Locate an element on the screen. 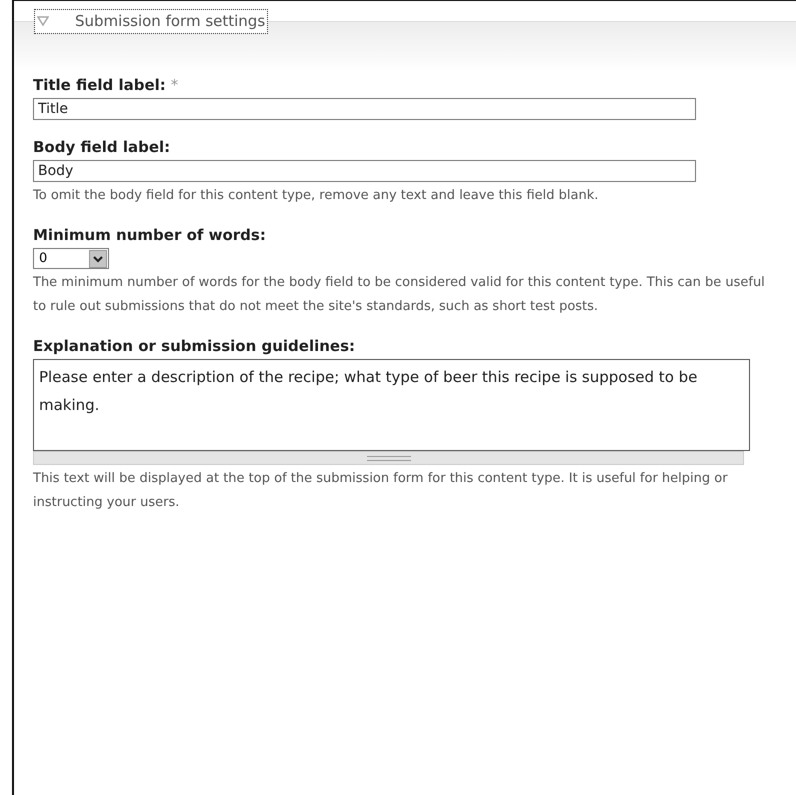 This screenshot has width=796, height=795. field-description: The minimum number of words for the body field to be considered valid for this content type. This can be useful to rule out submissions that do not meet the site's standards, such as short test posts. is located at coordinates (399, 295).